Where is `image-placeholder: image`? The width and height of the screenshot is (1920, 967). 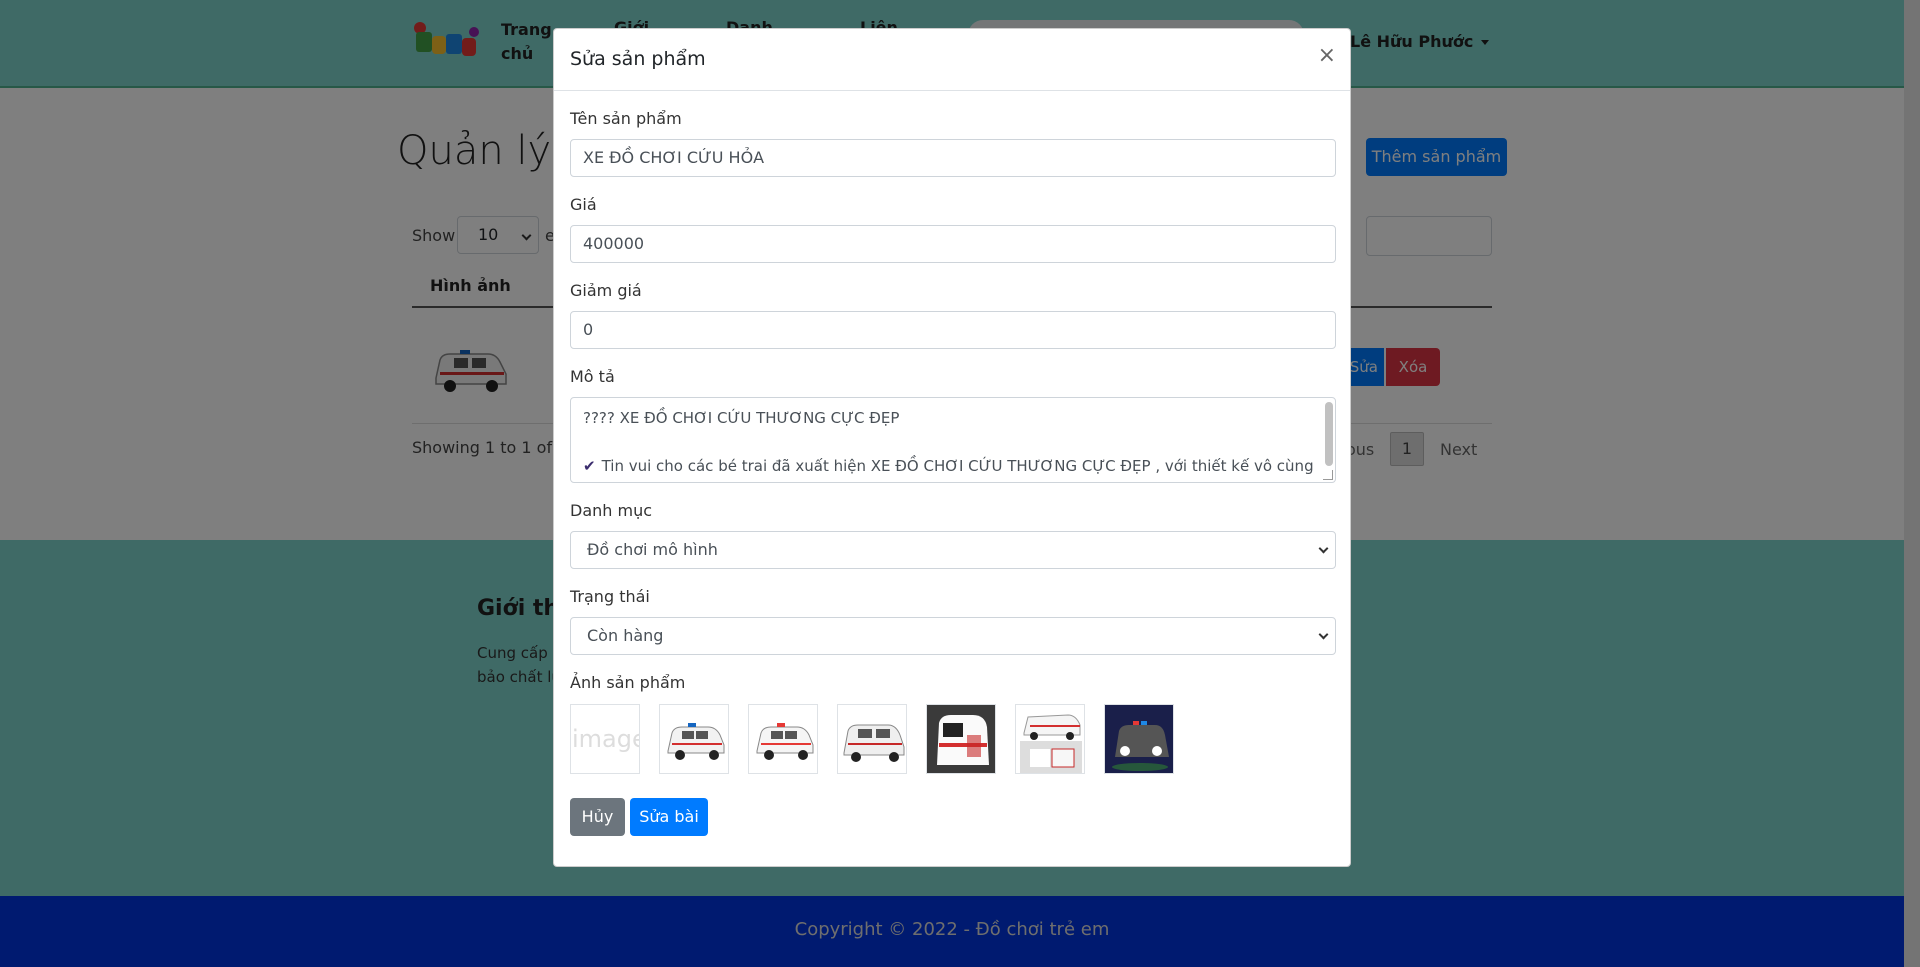
image-placeholder: image is located at coordinates (605, 739).